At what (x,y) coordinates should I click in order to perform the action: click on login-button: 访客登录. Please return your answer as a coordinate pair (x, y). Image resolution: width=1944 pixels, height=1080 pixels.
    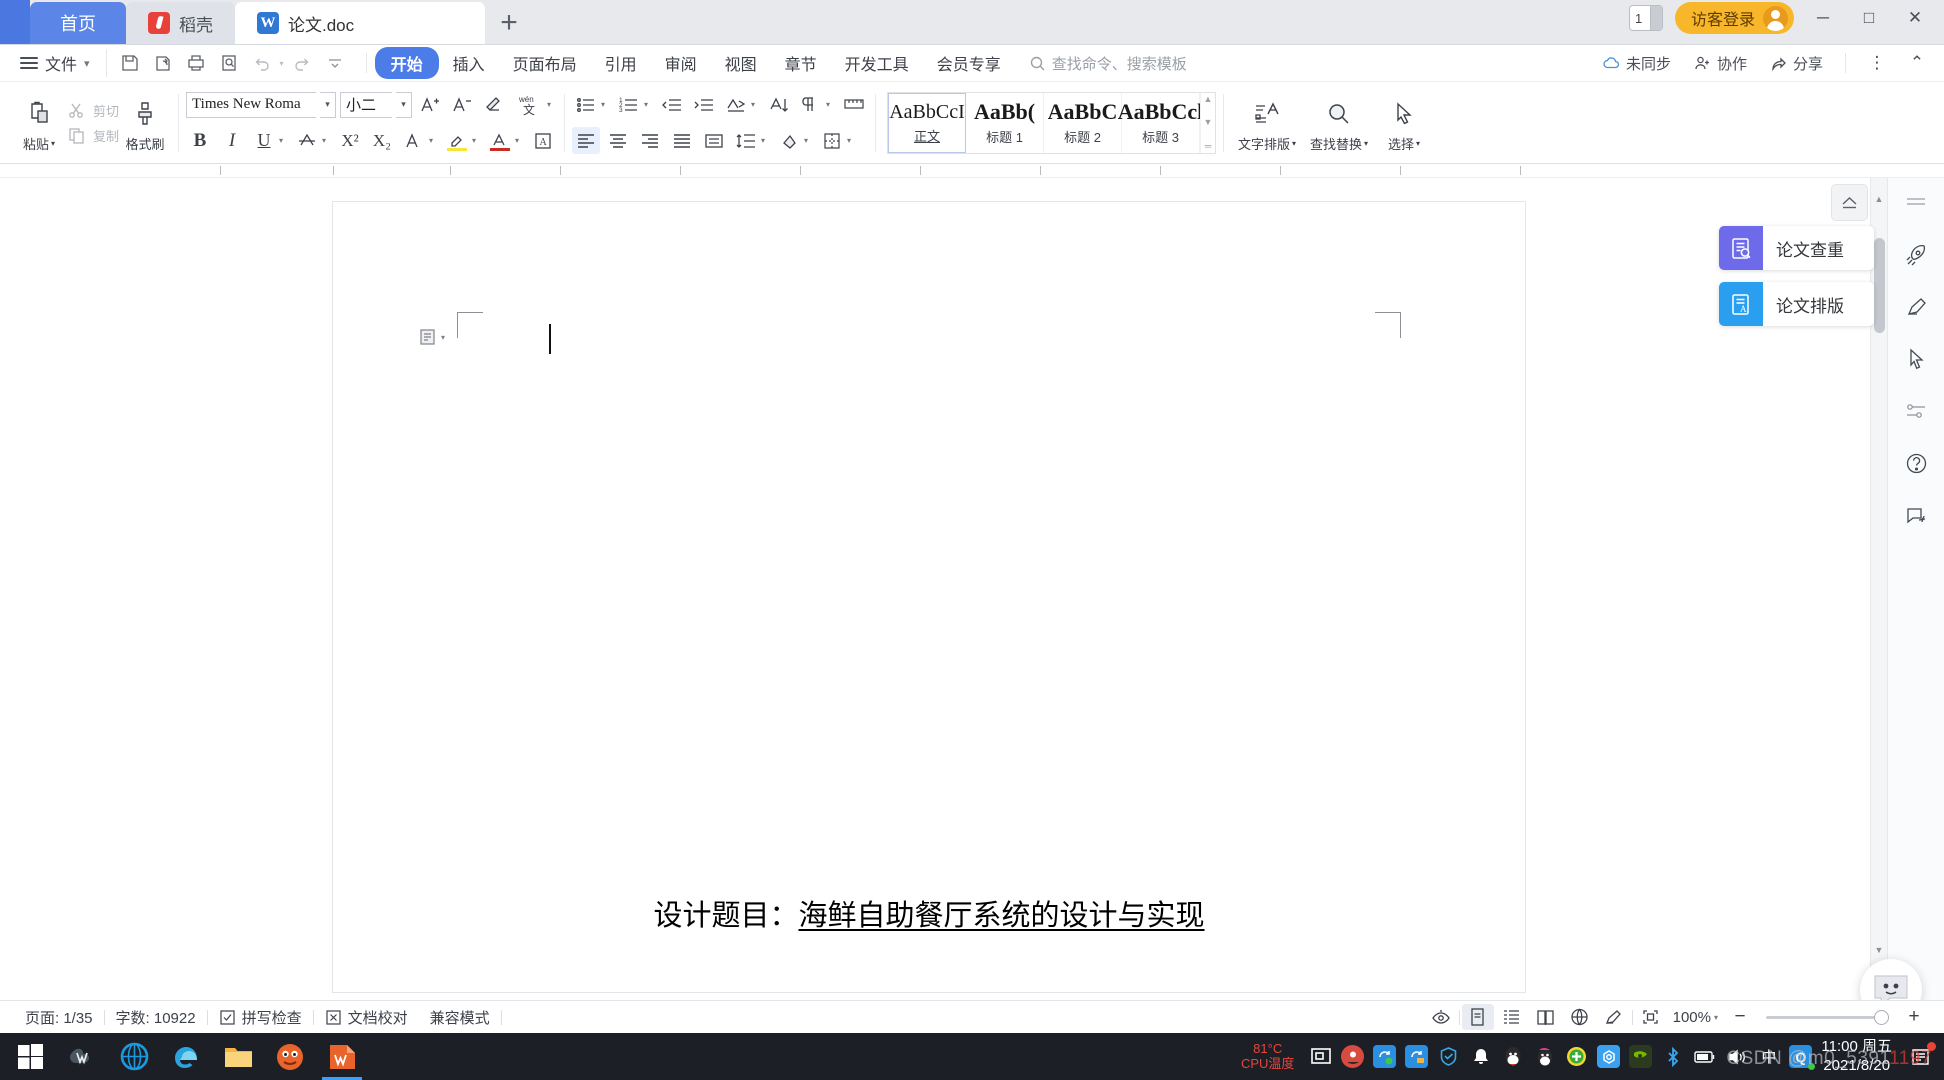
    Looking at the image, I should click on (1734, 18).